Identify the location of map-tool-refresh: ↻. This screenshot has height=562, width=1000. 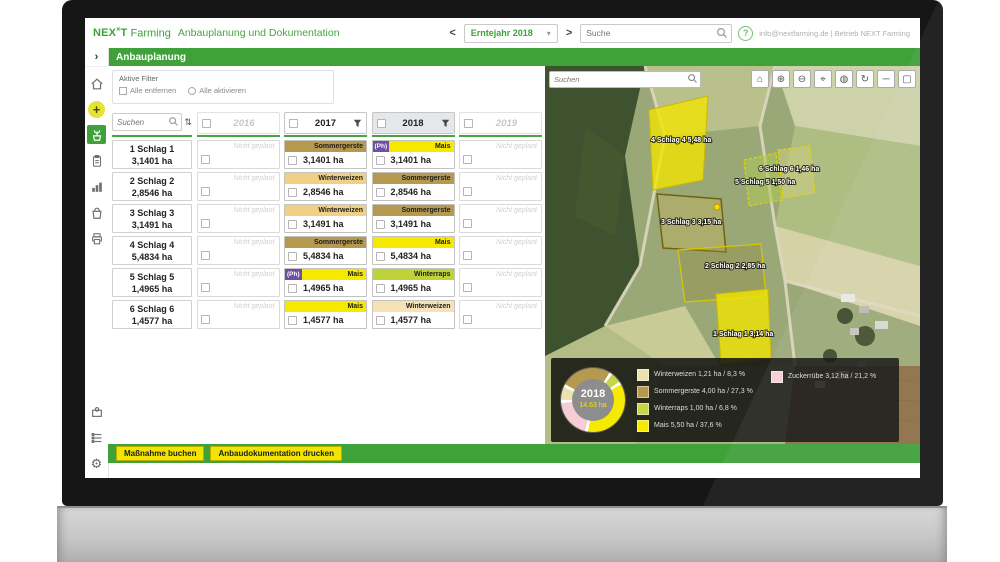
(865, 79).